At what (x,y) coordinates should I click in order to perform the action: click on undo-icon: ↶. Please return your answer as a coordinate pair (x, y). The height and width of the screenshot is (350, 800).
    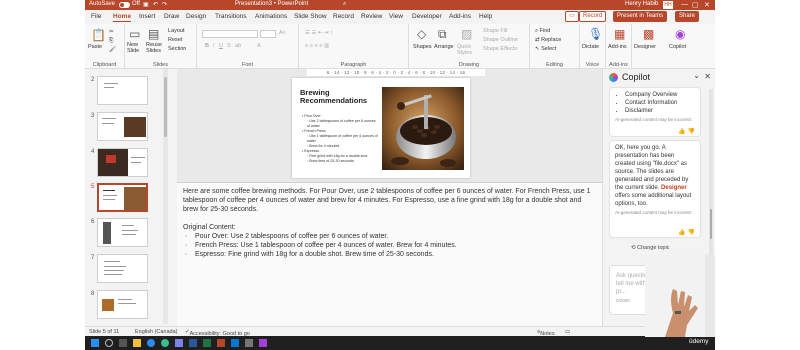
    Looking at the image, I should click on (155, 4).